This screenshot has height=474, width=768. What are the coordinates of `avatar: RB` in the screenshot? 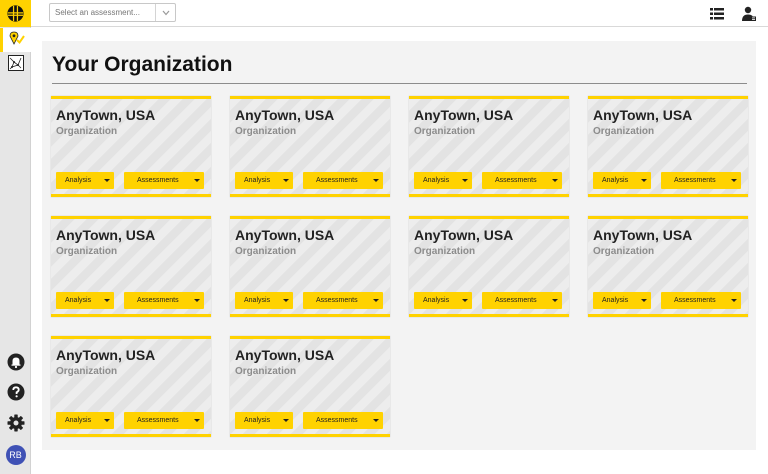 It's located at (15, 455).